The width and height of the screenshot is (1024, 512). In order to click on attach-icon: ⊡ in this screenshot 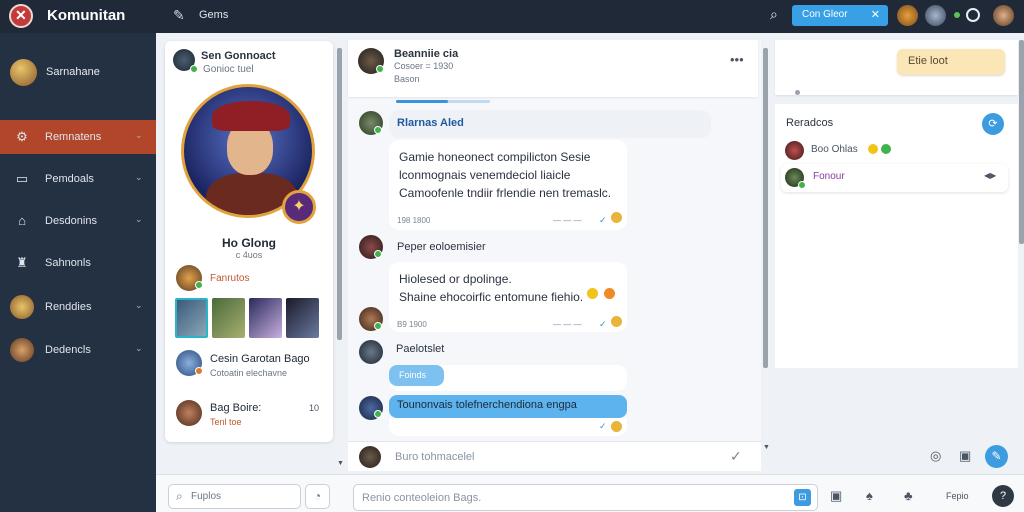, I will do `click(802, 497)`.